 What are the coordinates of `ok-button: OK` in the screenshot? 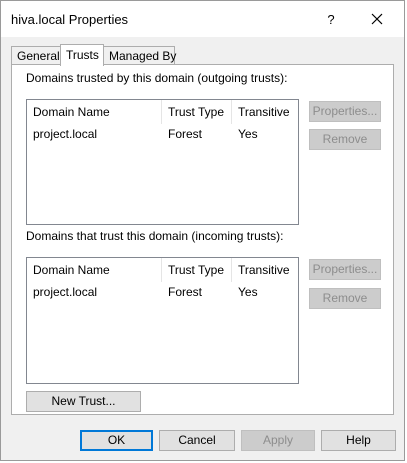 It's located at (116, 440).